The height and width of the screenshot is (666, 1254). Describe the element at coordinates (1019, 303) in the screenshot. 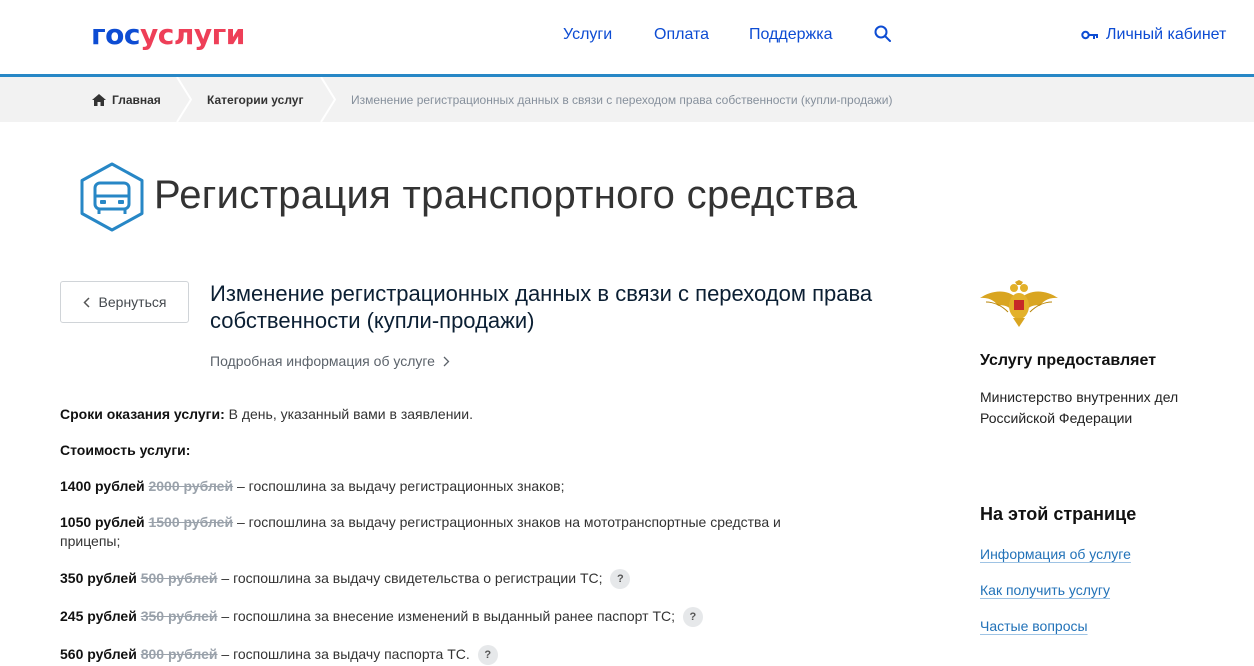

I see `mvd-emblem-icon` at that location.